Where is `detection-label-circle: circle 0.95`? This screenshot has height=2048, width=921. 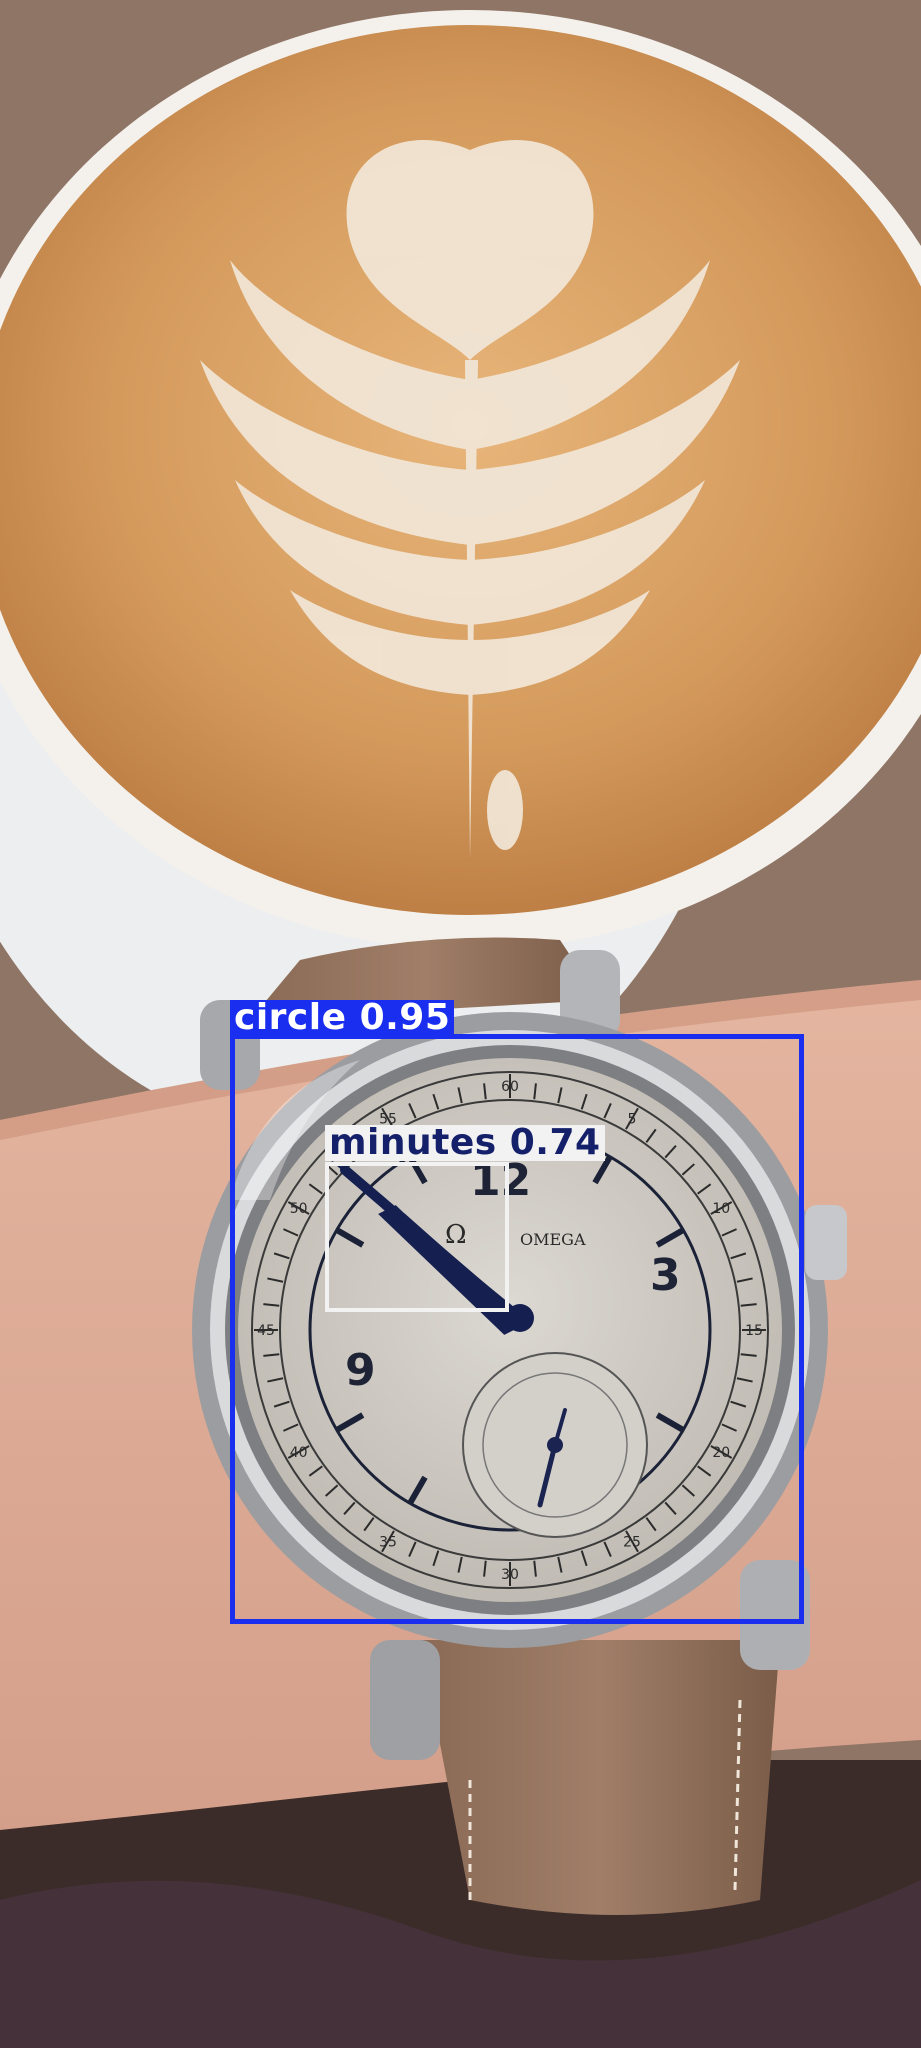
detection-label-circle: circle 0.95 is located at coordinates (342, 1017).